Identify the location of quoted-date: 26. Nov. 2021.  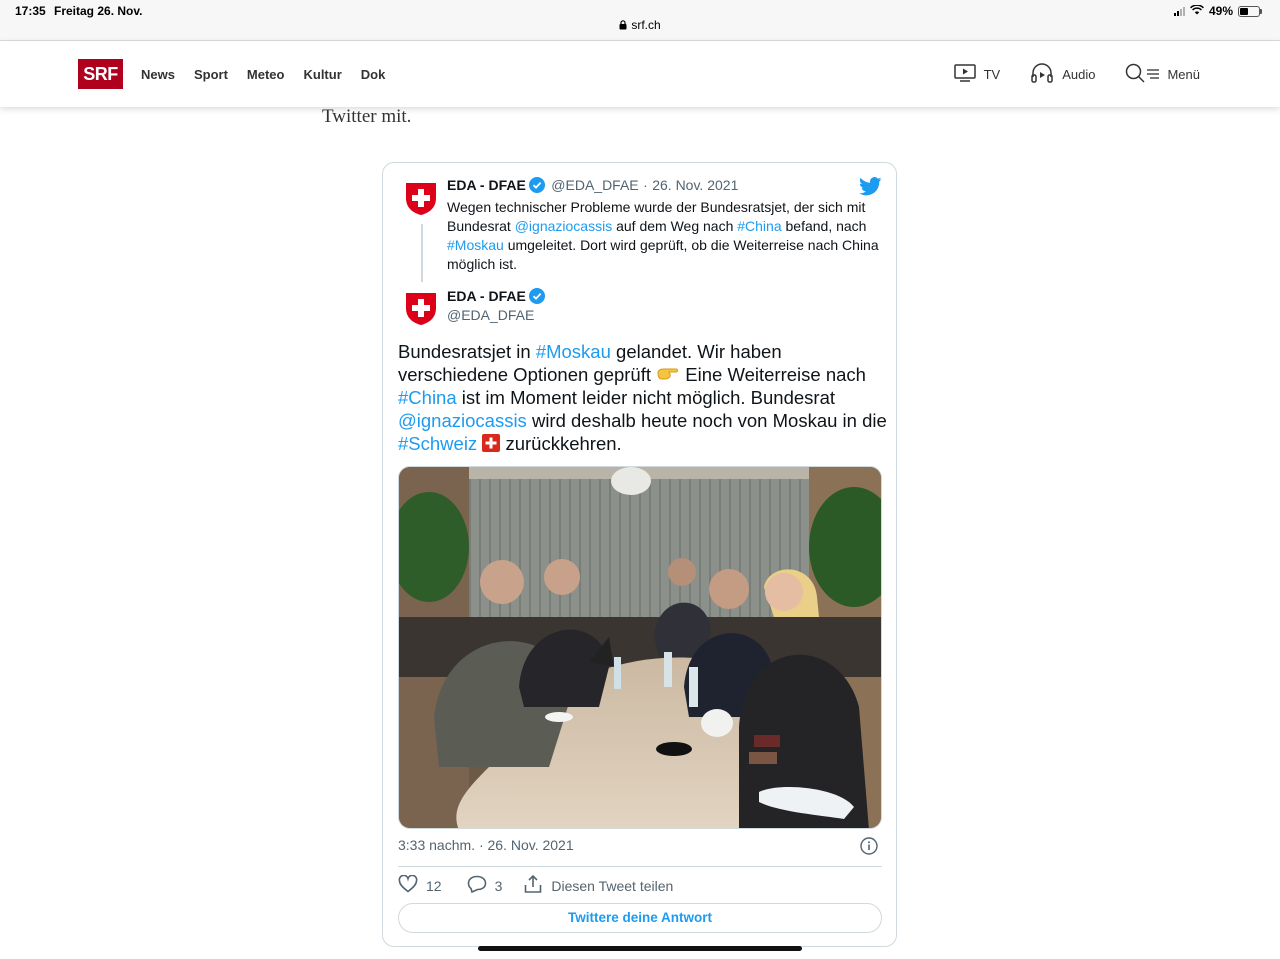
(695, 185).